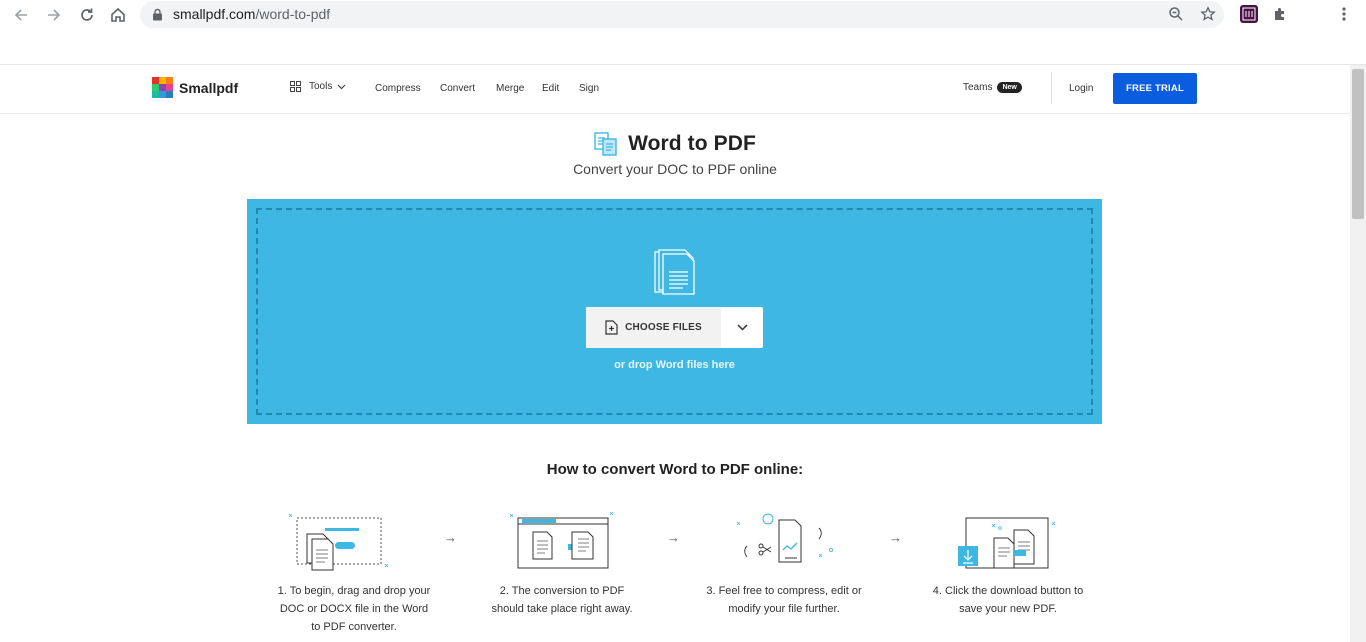  What do you see at coordinates (1009, 87) in the screenshot?
I see `new-badge: New` at bounding box center [1009, 87].